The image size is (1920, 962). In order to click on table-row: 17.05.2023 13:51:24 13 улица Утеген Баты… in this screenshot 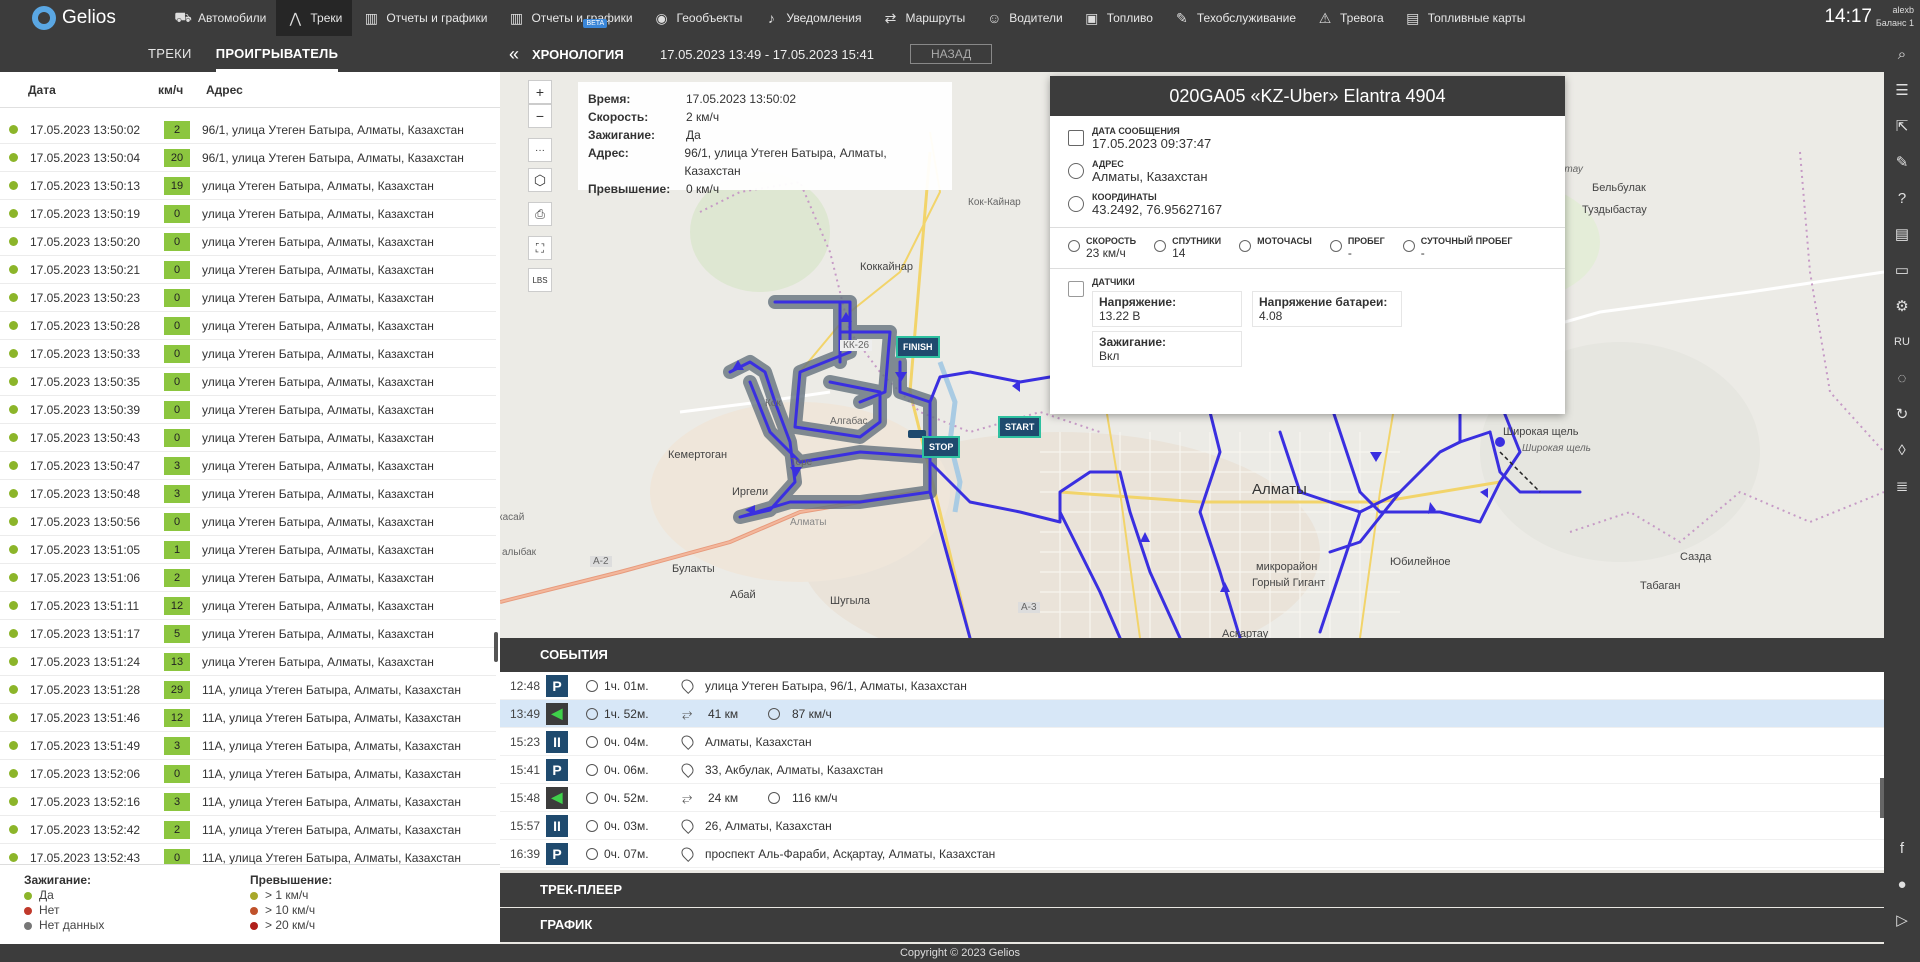, I will do `click(248, 662)`.